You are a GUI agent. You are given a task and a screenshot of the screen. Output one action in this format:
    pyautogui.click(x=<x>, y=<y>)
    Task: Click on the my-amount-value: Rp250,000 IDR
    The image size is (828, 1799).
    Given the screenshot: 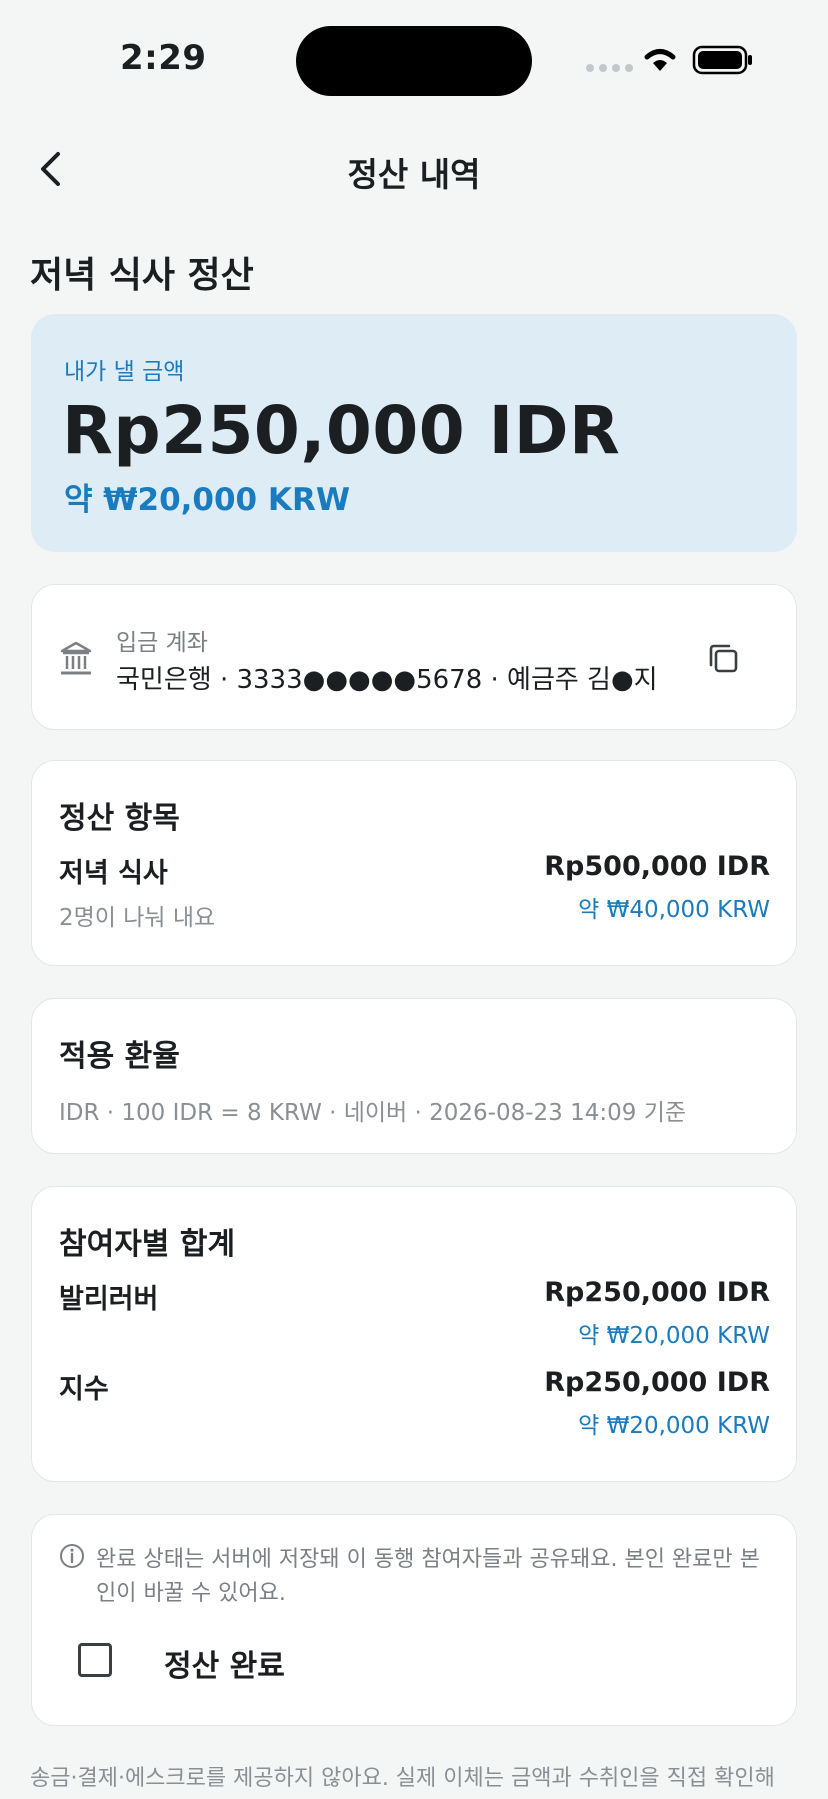 What is the action you would take?
    pyautogui.click(x=341, y=430)
    